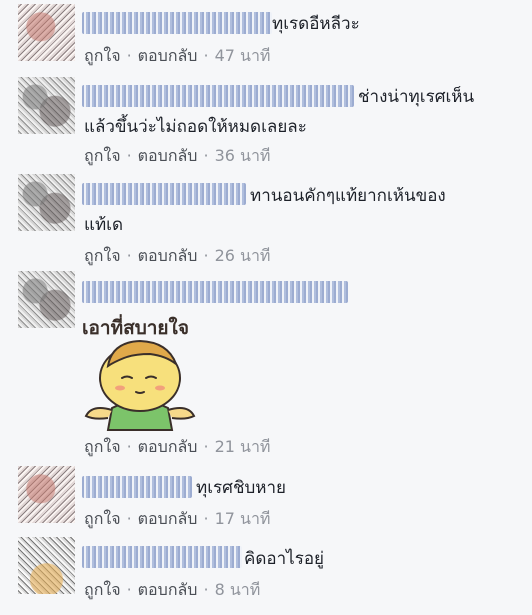  Describe the element at coordinates (243, 518) in the screenshot. I see `comment-time: 17 นาที` at that location.